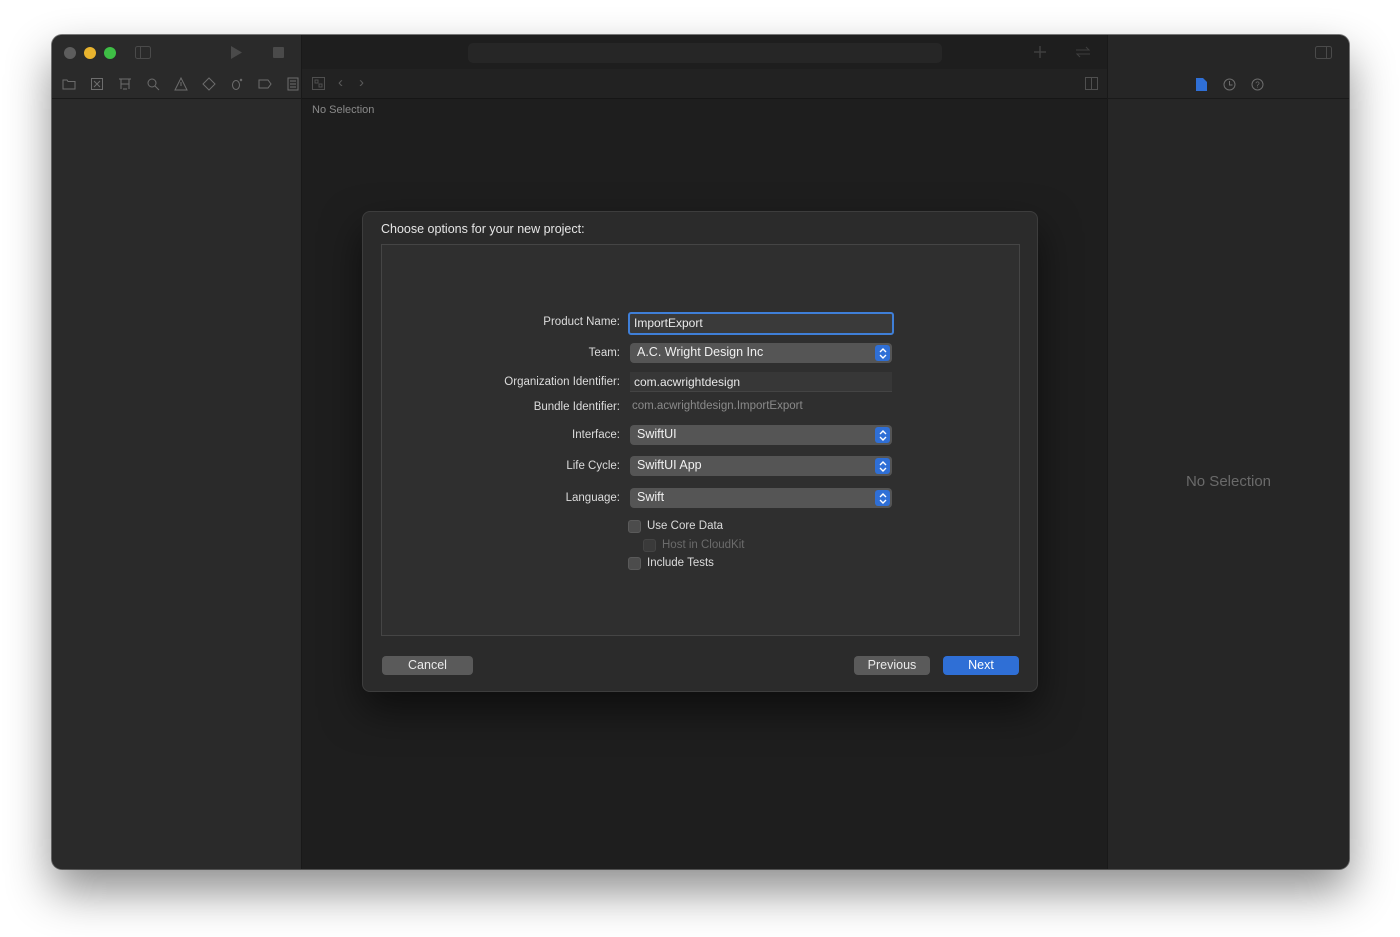 Image resolution: width=1400 pixels, height=937 pixels. Describe the element at coordinates (143, 54) in the screenshot. I see `sidebar-toggle-icon` at that location.